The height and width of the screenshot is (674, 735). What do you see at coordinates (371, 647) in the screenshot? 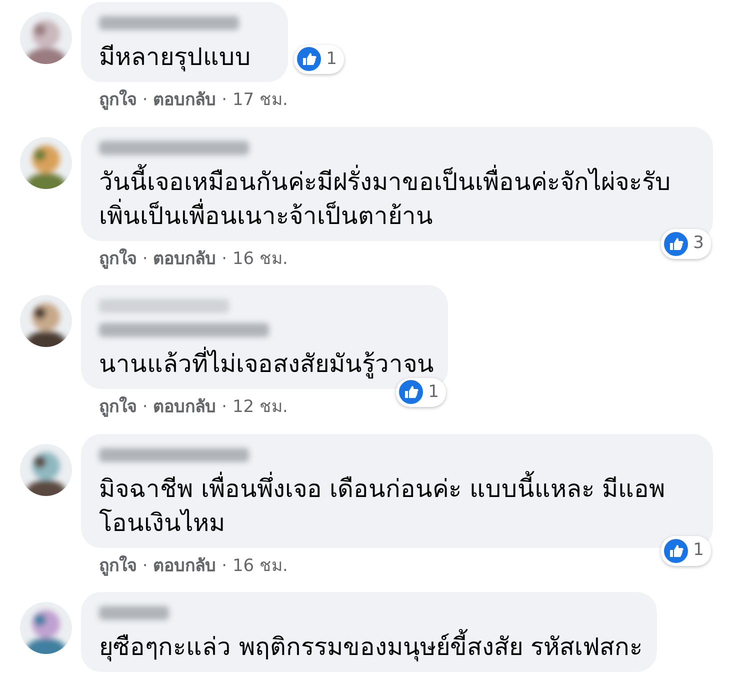
I see `comment-text: ยุซือๆกะแล่ว พฤติกรรมของมนุษย์ขี้สงสัย รหัสเฟสกะ` at bounding box center [371, 647].